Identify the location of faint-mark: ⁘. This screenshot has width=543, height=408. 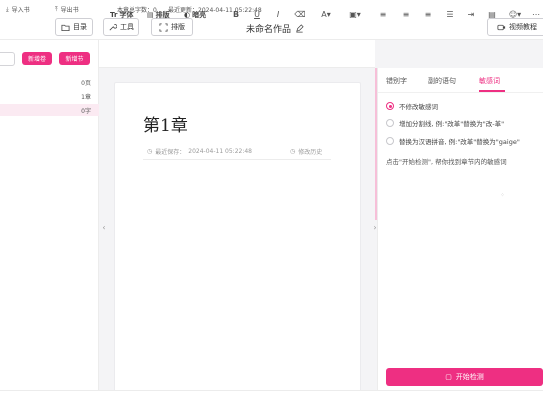
(503, 195).